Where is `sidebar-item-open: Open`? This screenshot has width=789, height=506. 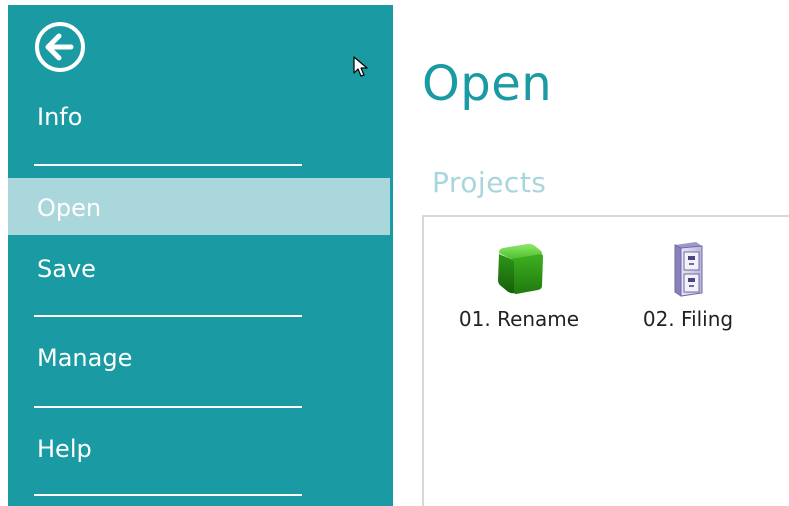 sidebar-item-open: Open is located at coordinates (199, 206).